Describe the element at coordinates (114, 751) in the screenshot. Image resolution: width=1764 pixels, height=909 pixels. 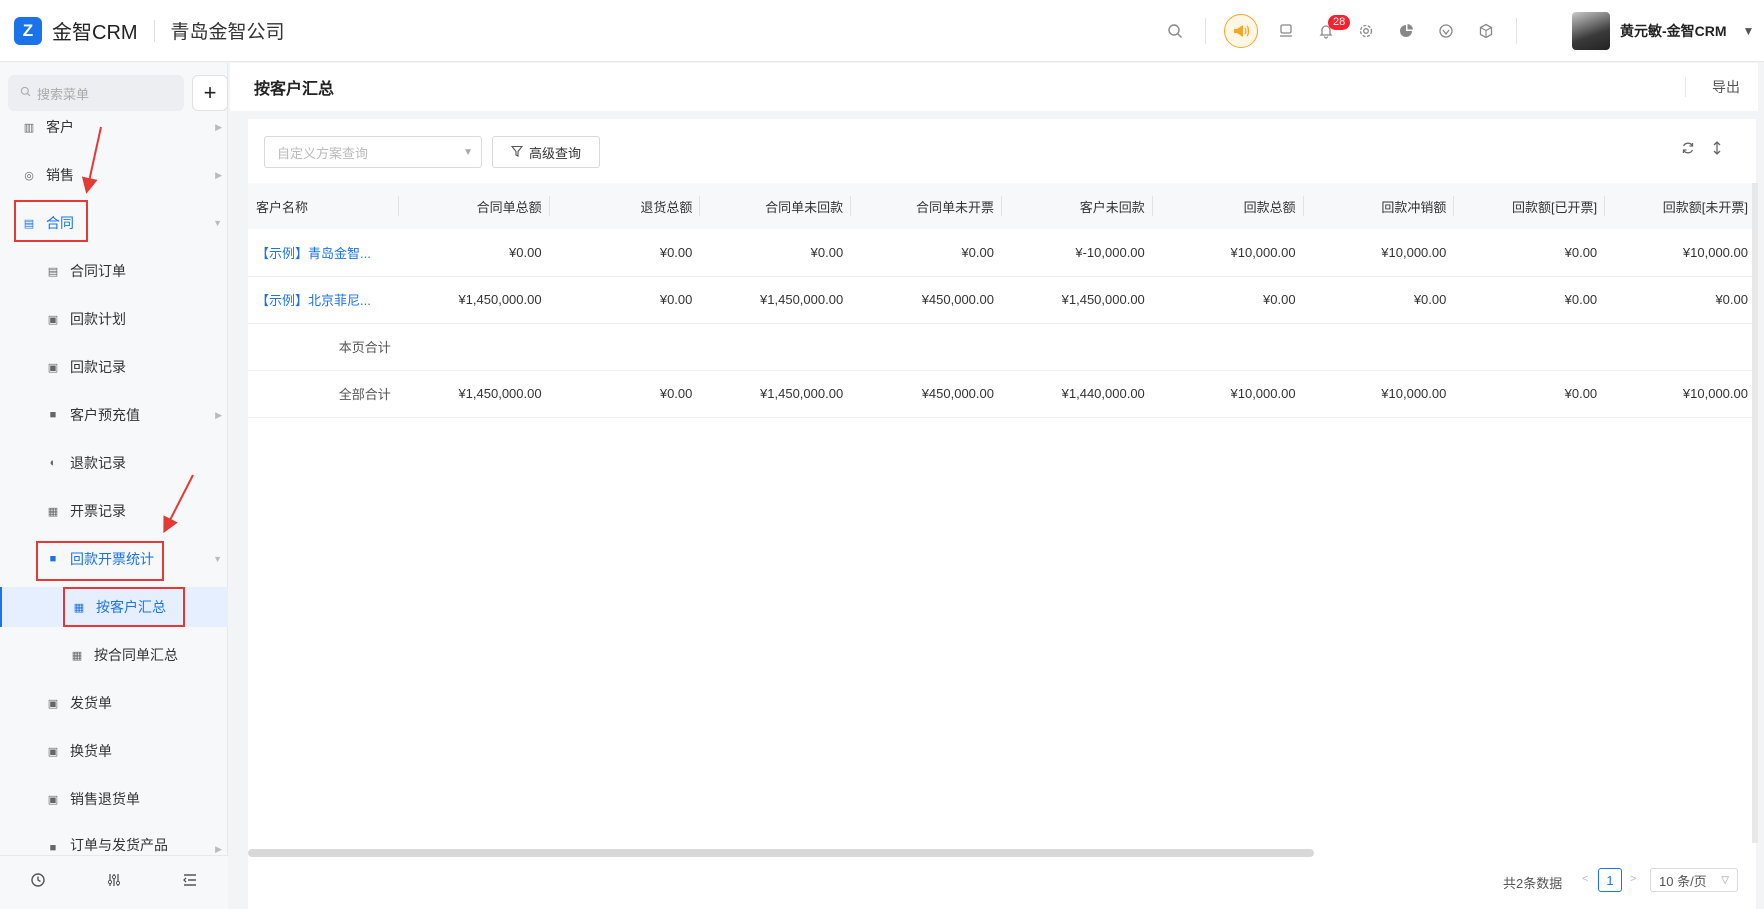
I see `sidebar-item-exchange: ▣ 换货单` at that location.